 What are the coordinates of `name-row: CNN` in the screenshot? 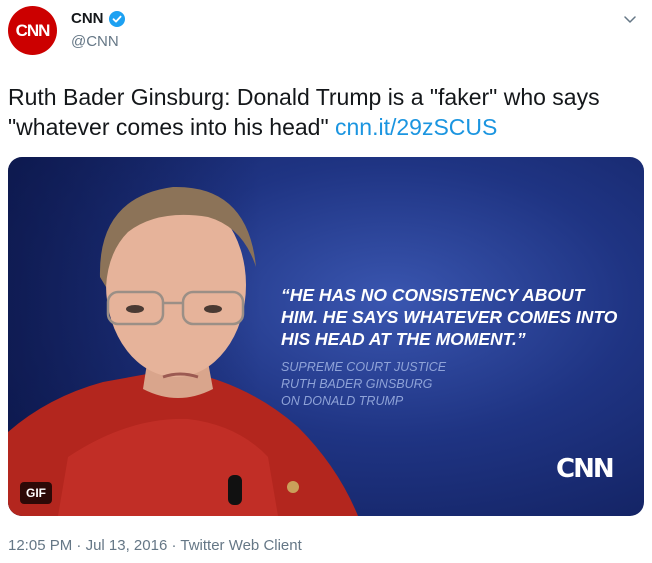 It's located at (98, 18).